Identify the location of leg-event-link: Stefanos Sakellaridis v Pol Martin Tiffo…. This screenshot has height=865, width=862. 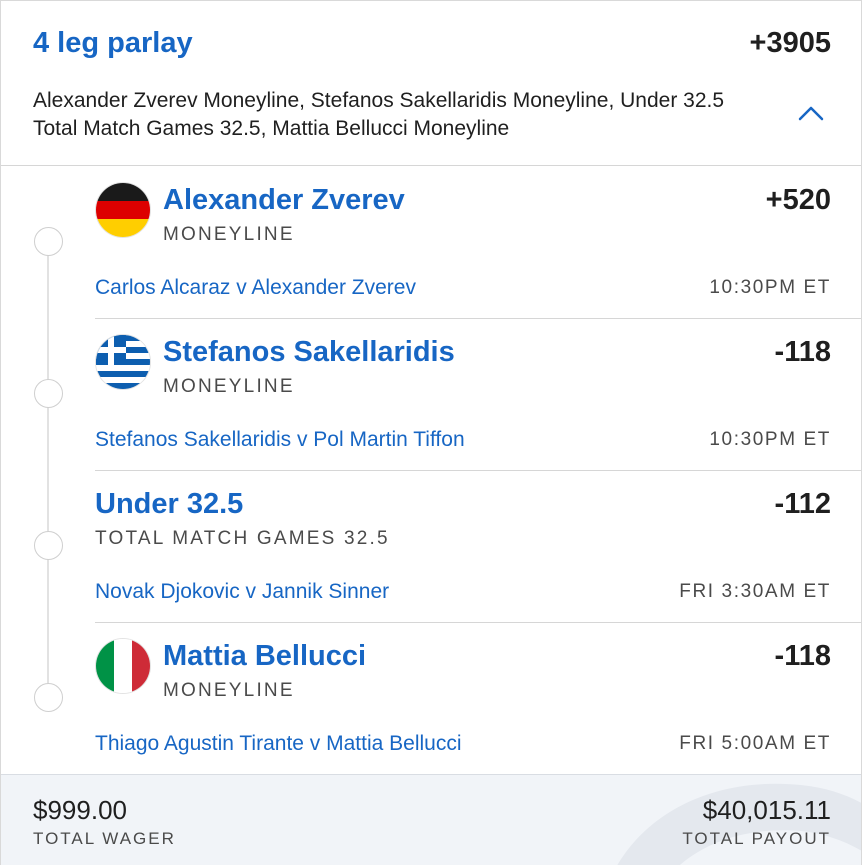
(280, 440).